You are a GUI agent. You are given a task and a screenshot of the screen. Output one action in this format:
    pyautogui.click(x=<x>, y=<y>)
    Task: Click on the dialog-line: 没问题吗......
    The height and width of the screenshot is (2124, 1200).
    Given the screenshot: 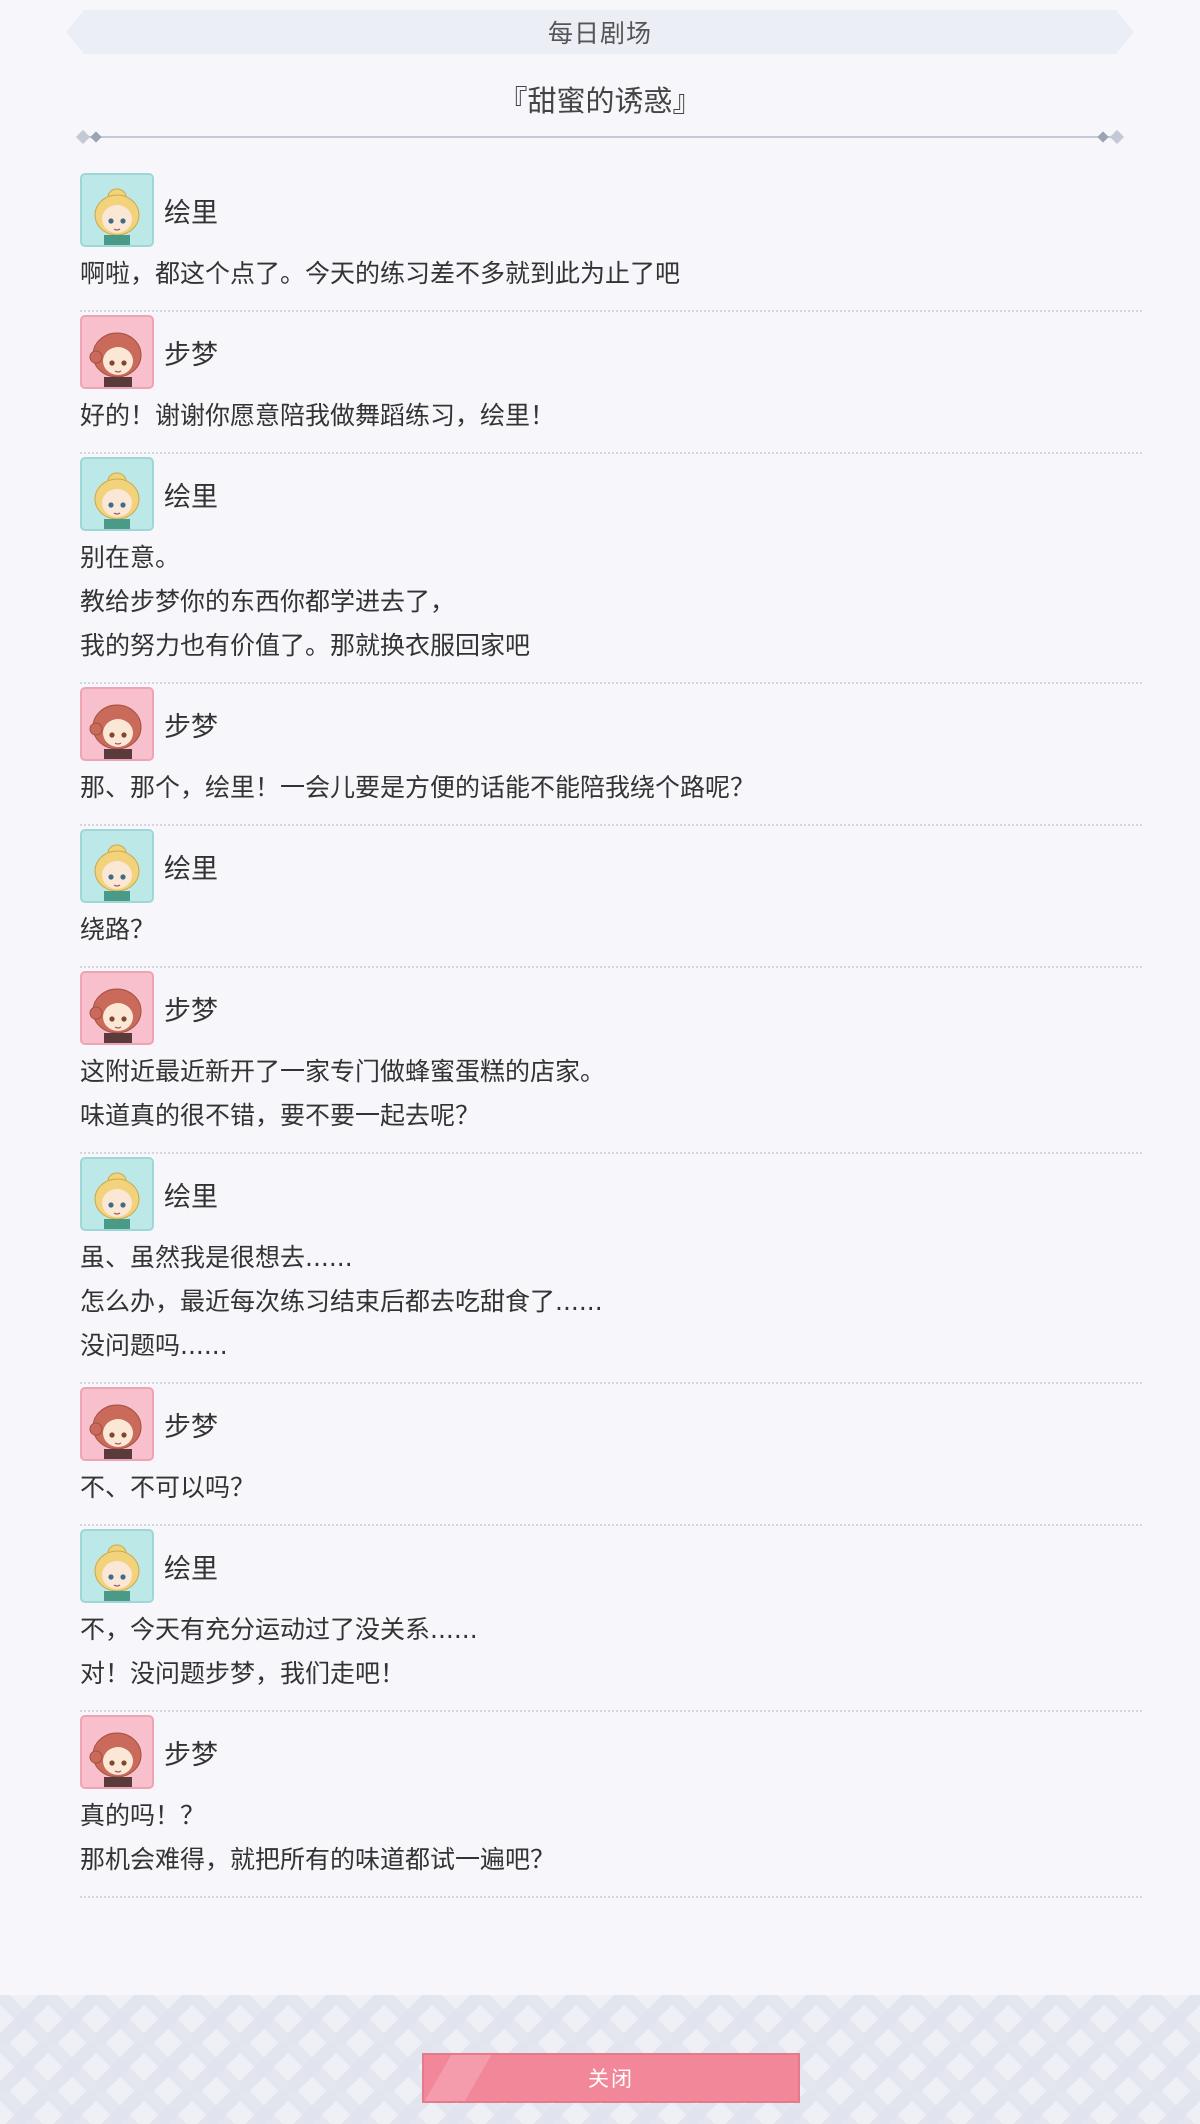 What is the action you would take?
    pyautogui.click(x=154, y=1345)
    